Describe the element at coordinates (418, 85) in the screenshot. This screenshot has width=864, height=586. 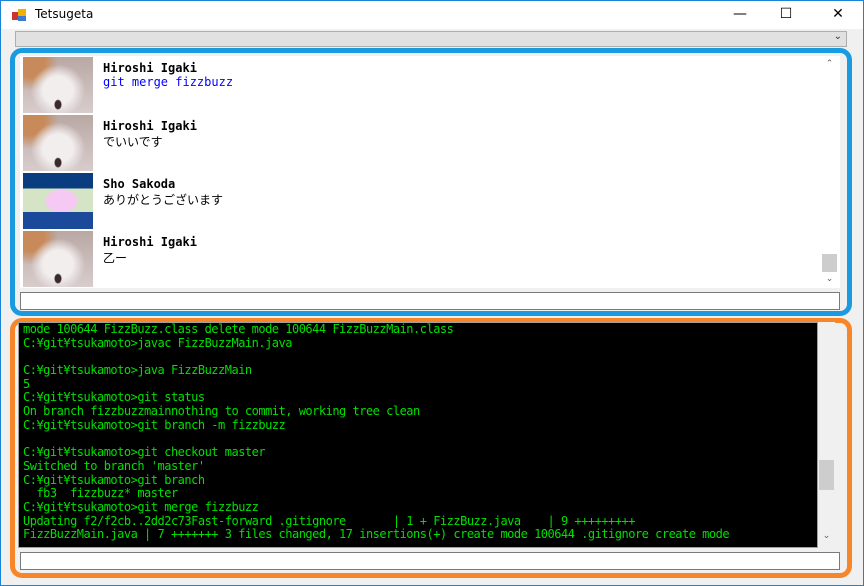
I see `list-item: Hiroshi Igaki git merge fizzbuzz` at that location.